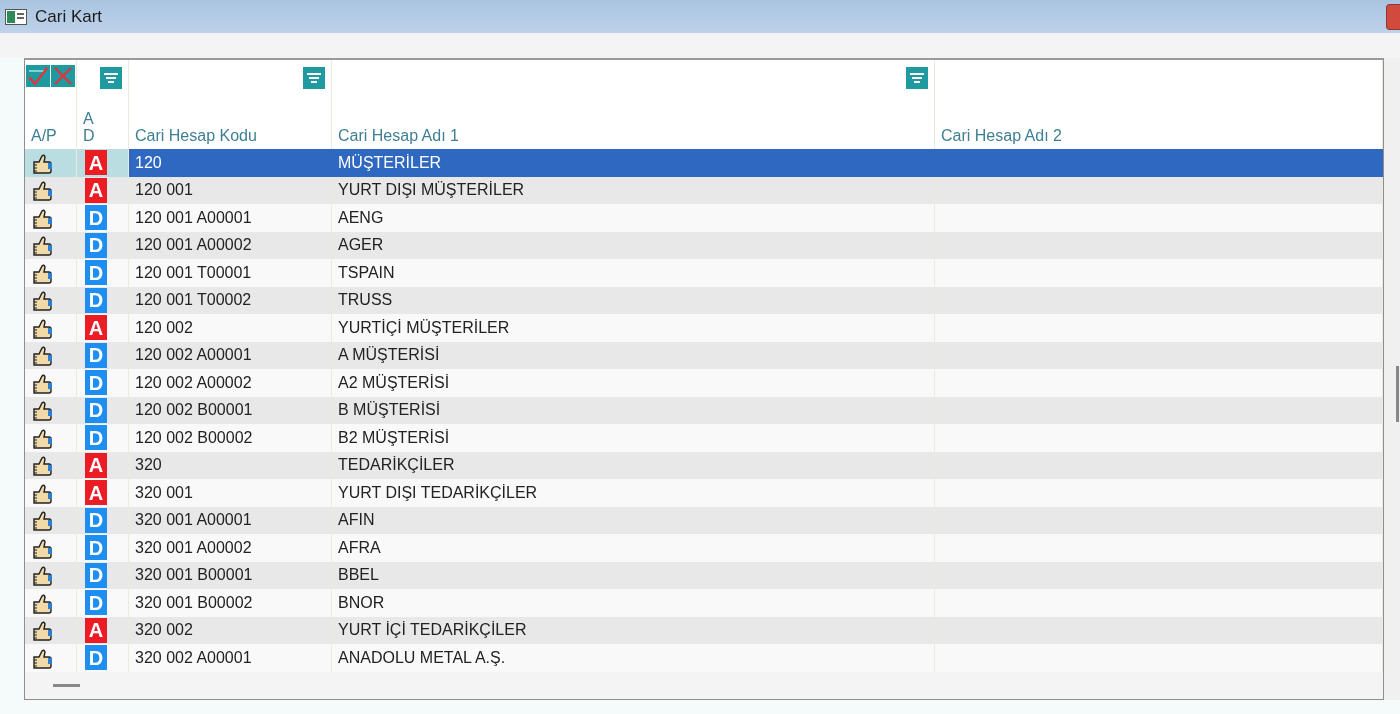  Describe the element at coordinates (704, 438) in the screenshot. I see `table-row: D 120 002 B00002 B2 MÜŞTERİSİ` at that location.